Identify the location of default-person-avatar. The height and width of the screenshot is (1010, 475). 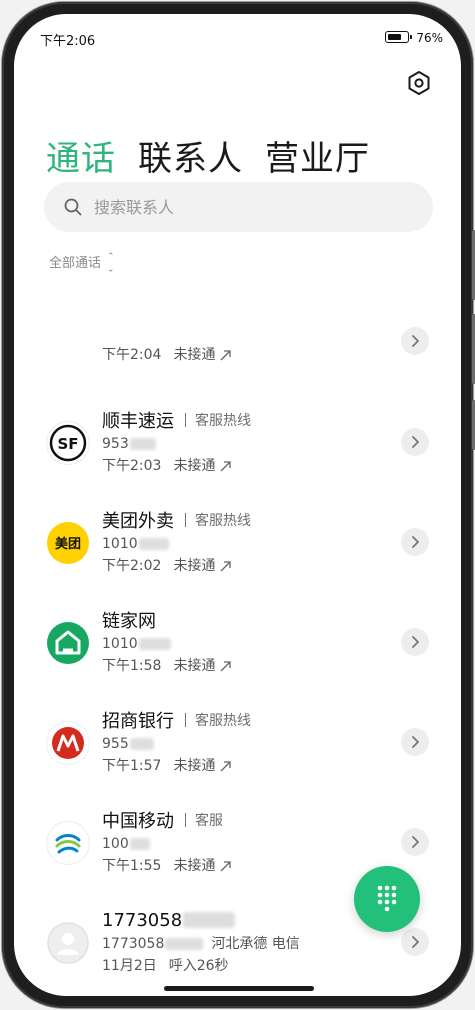
(68, 943).